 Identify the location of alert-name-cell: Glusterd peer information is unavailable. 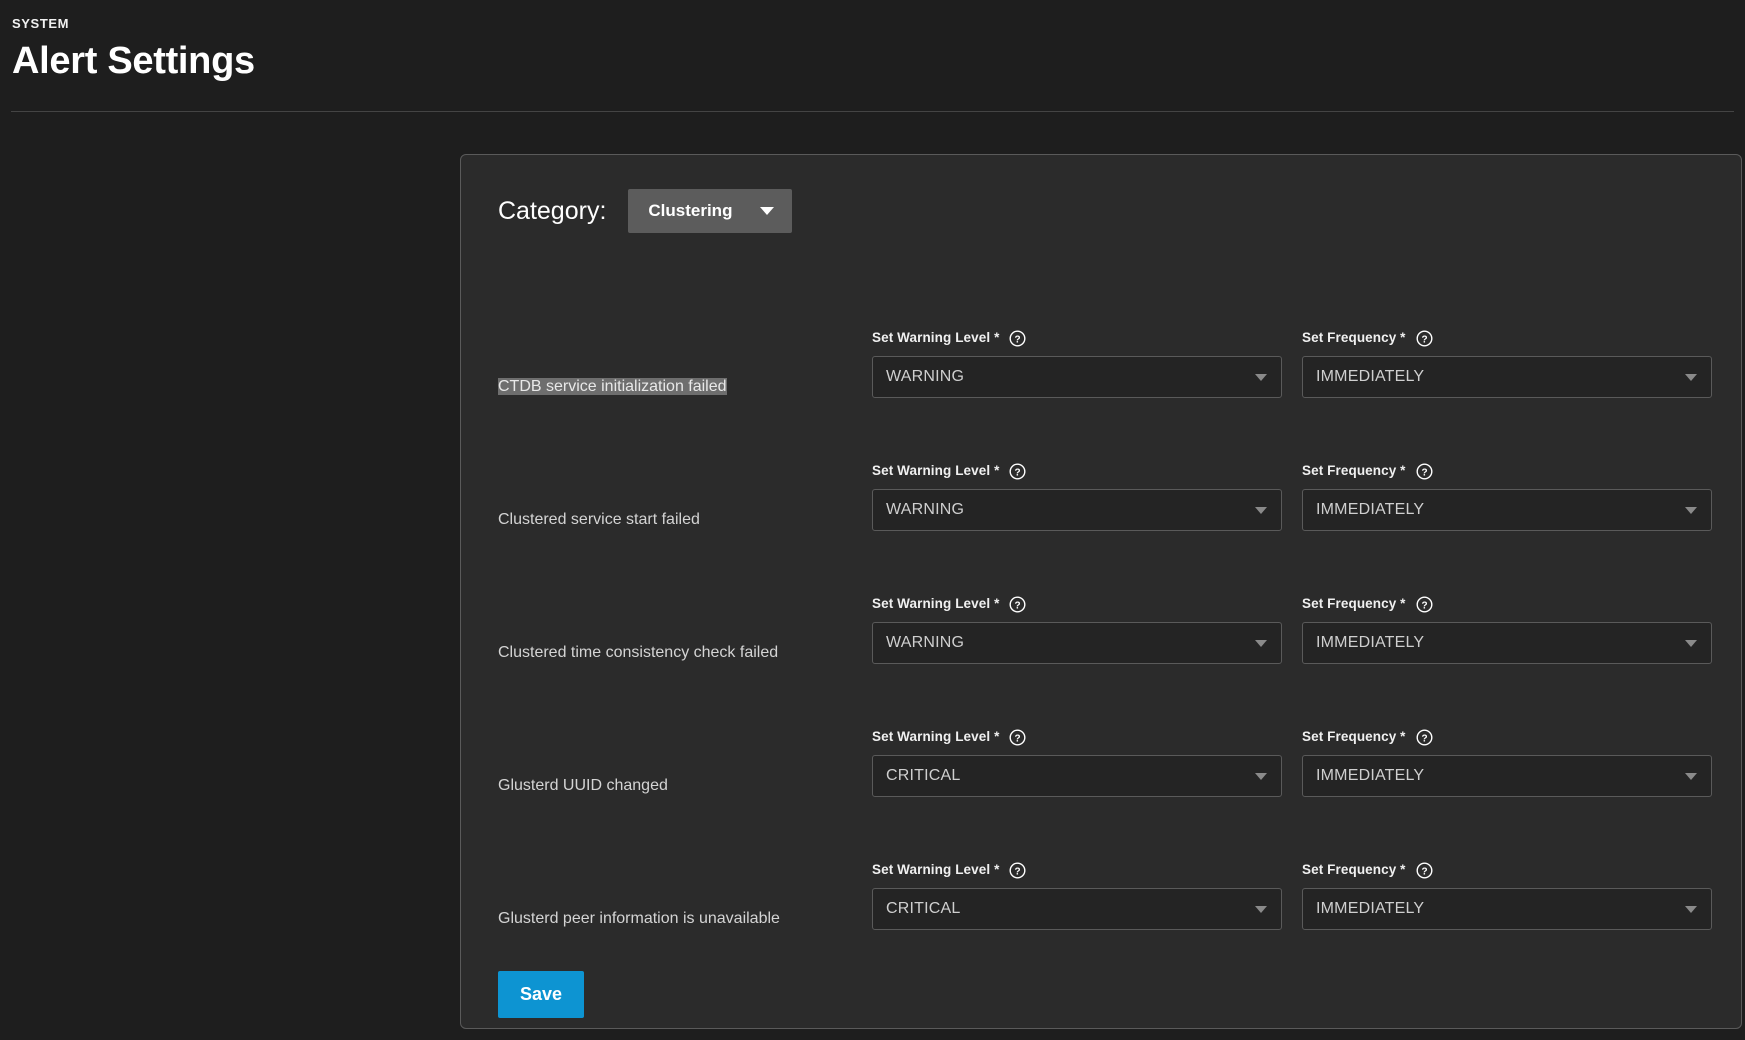
(685, 927).